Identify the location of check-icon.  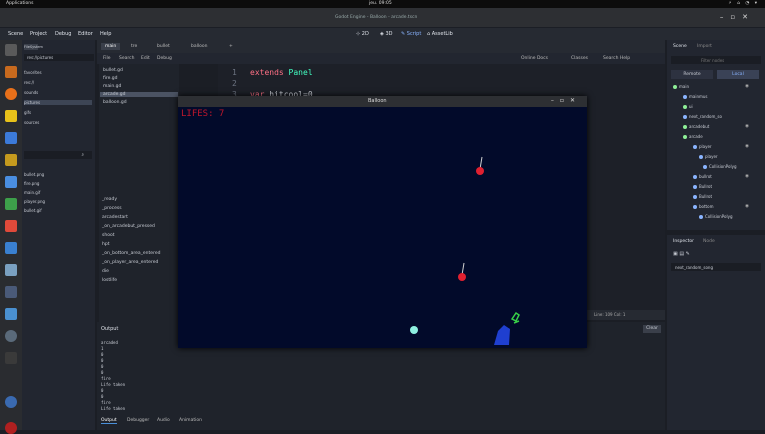
(11, 182).